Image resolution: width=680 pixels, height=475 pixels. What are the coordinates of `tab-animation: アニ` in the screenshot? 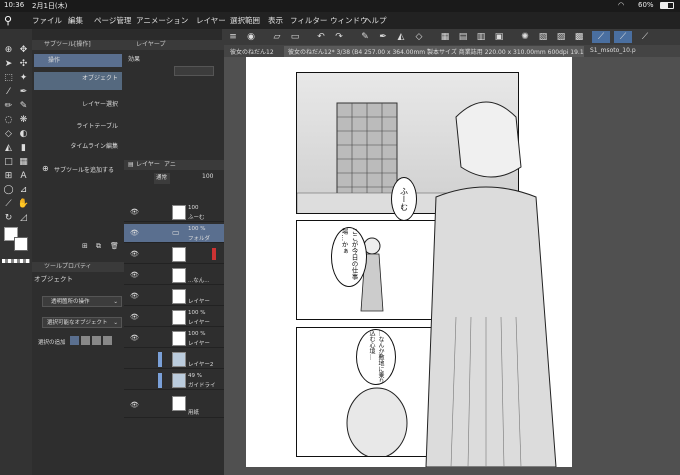 It's located at (170, 165).